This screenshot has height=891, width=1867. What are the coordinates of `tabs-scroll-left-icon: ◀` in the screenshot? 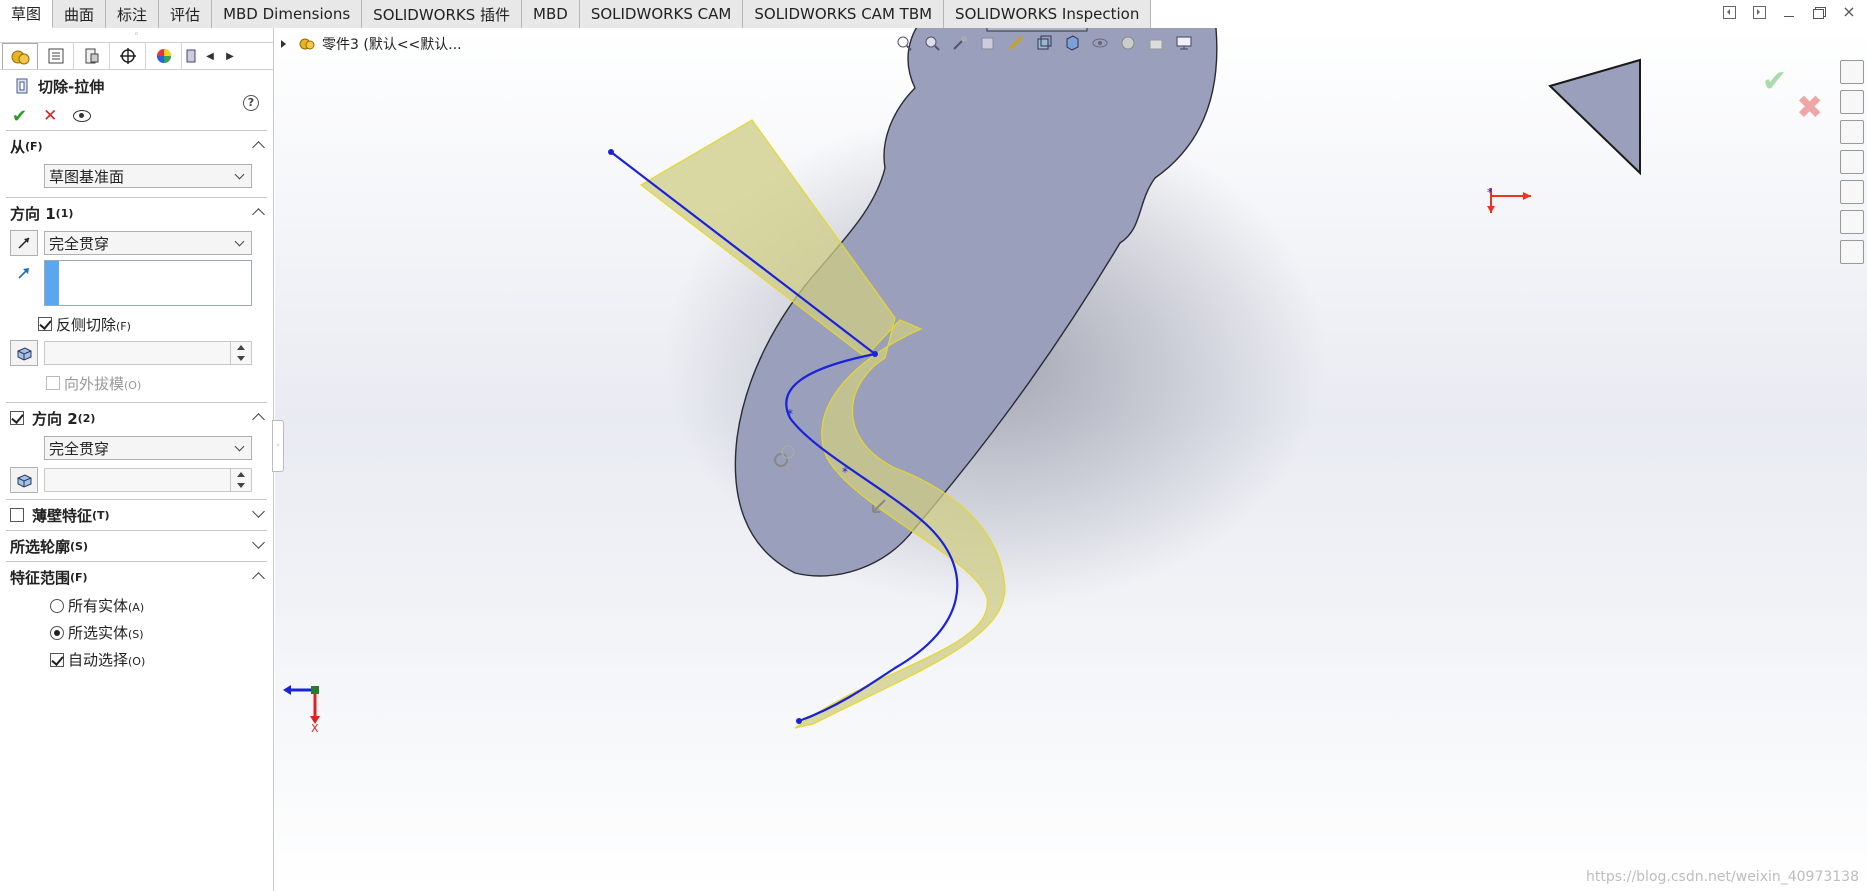 It's located at (210, 56).